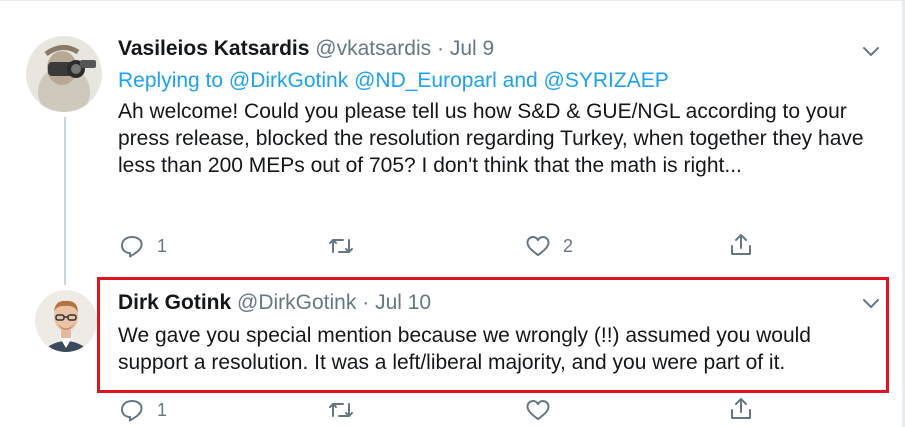  I want to click on thread-connector-line, so click(65, 201).